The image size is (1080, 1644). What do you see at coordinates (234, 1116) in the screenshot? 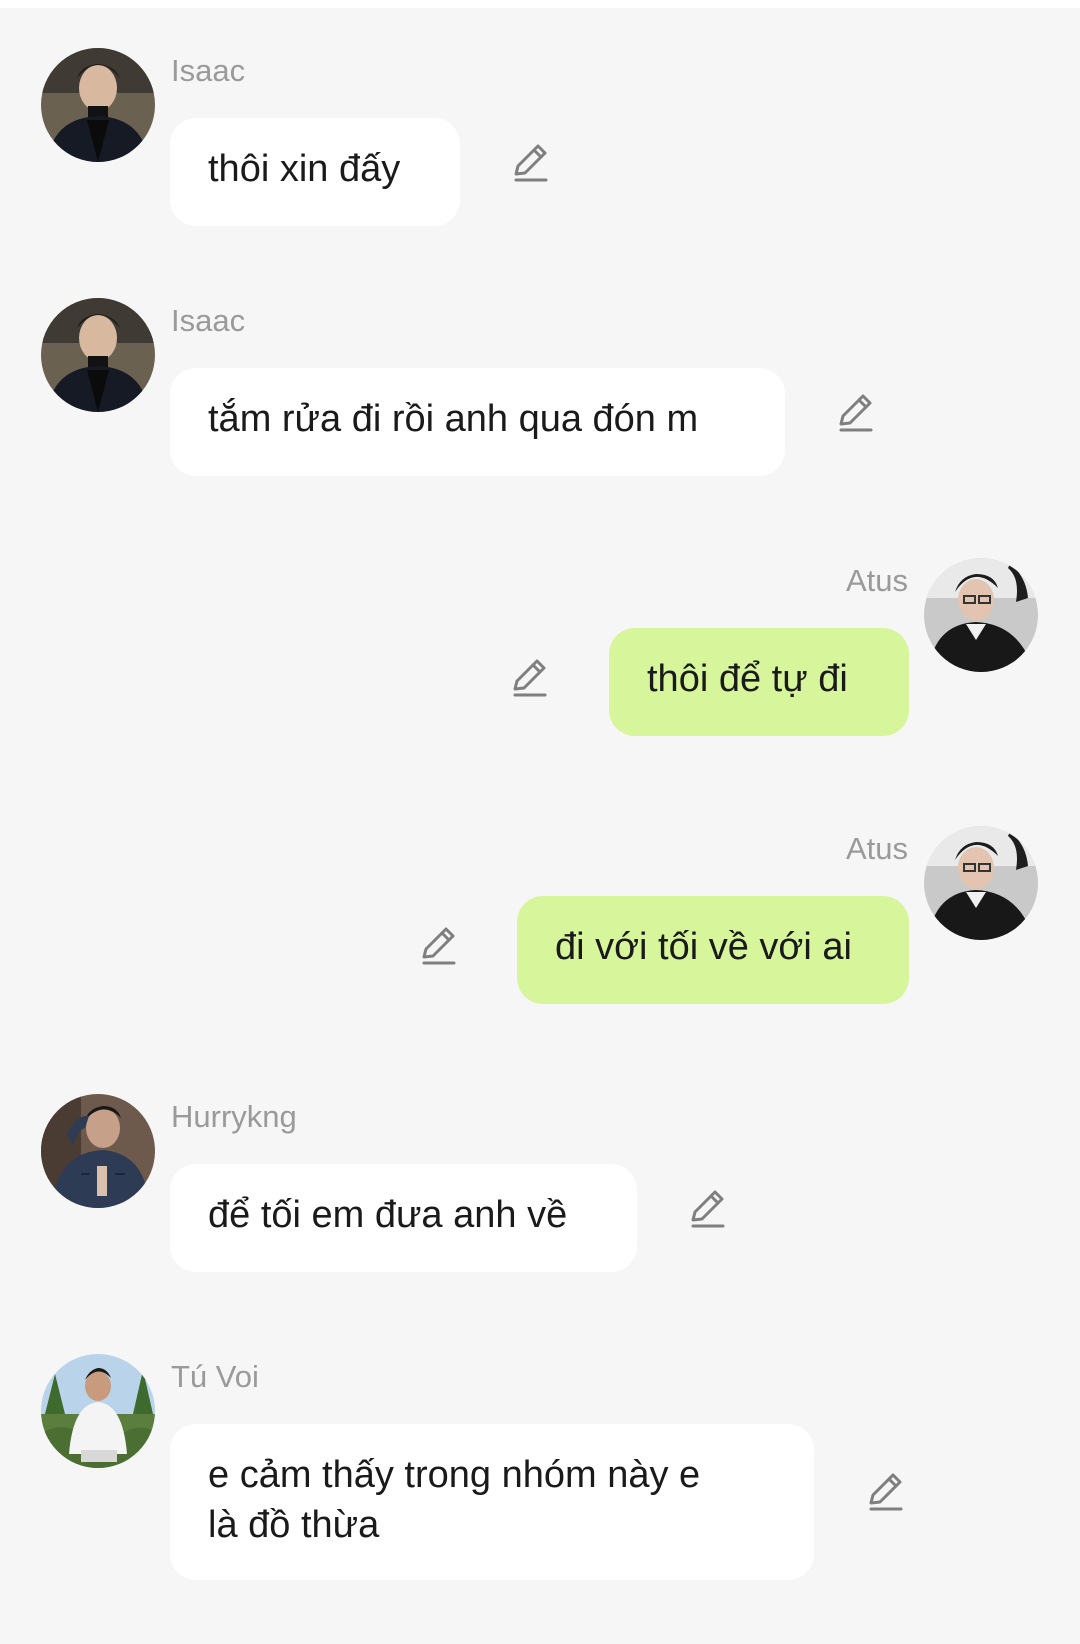
I see `sender-name: Hurrykng` at bounding box center [234, 1116].